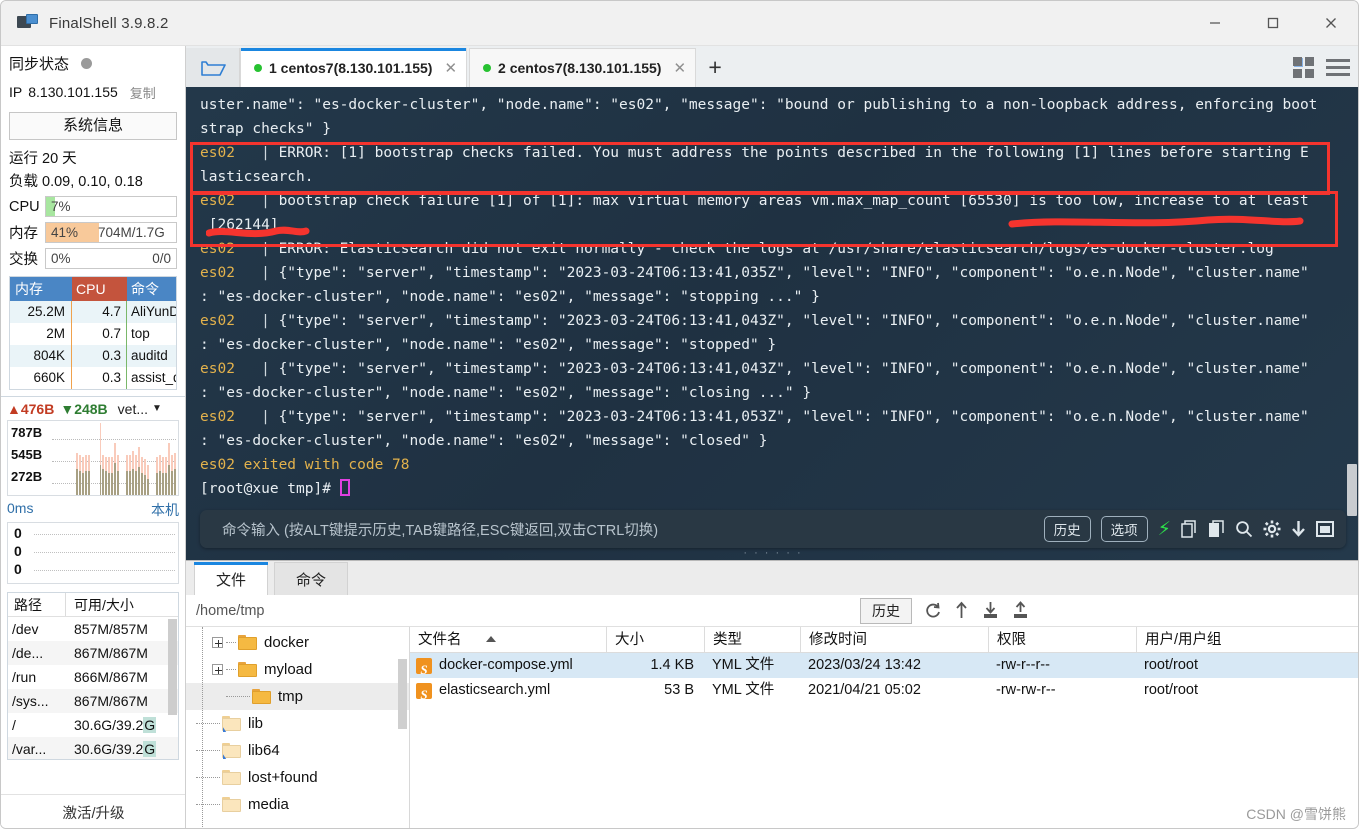  Describe the element at coordinates (580, 68) in the screenshot. I see `tab-label: 2 centos7(8.130.101.155)` at that location.